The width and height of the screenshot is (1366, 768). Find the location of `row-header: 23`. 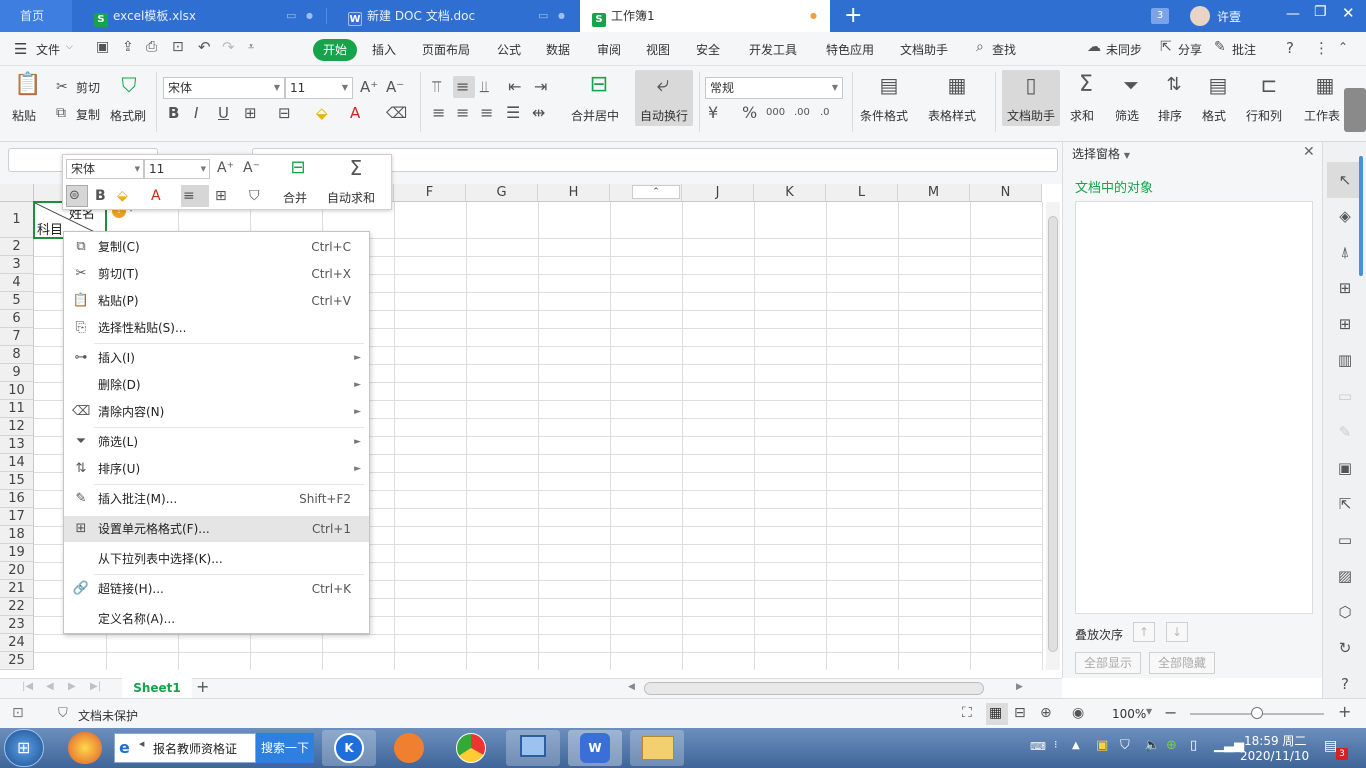

row-header: 23 is located at coordinates (17, 625).